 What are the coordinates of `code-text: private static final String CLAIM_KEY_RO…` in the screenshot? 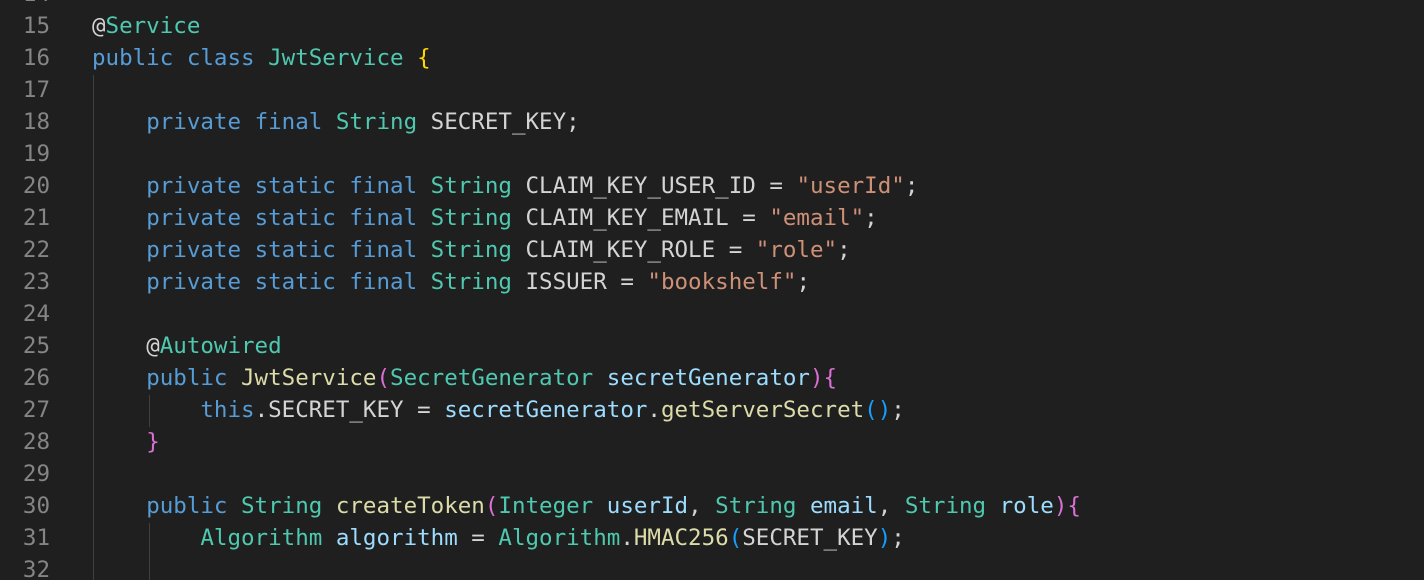 It's located at (471, 250).